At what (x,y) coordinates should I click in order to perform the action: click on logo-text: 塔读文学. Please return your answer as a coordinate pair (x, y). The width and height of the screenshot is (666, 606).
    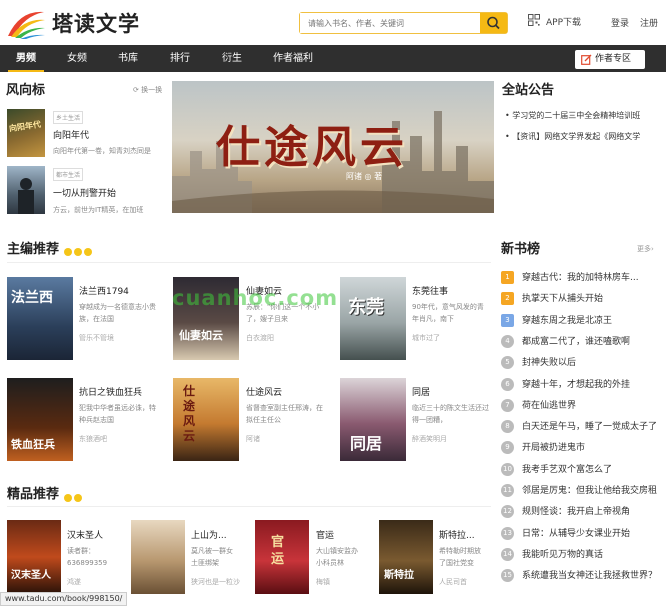
    Looking at the image, I should click on (96, 23).